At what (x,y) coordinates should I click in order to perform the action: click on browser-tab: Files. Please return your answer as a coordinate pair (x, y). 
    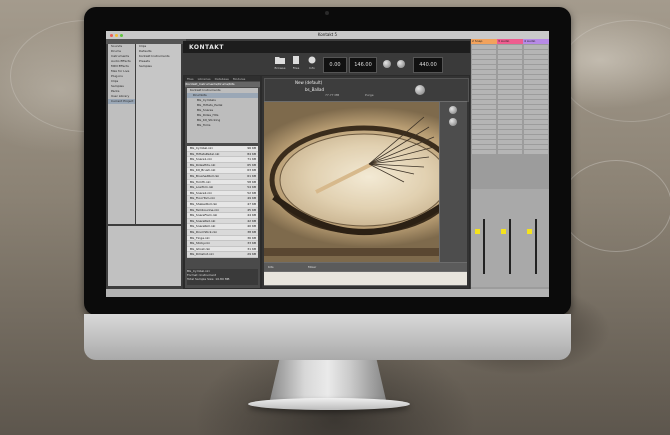
    Looking at the image, I should click on (190, 79).